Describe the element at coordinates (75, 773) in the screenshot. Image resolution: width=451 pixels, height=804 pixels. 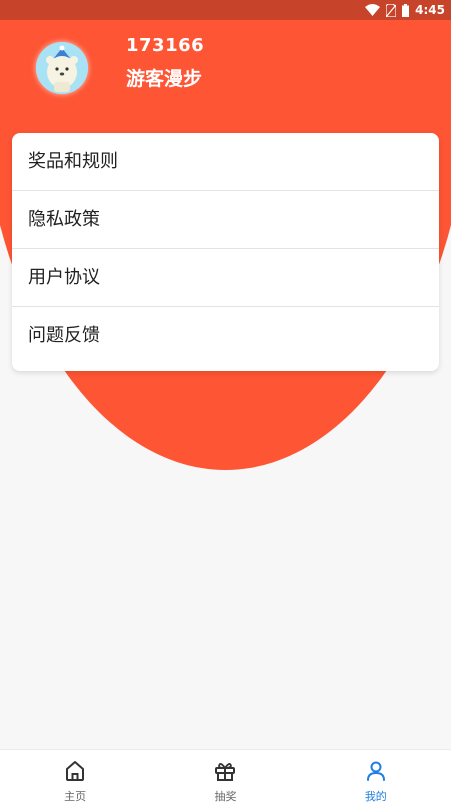
I see `home-icon` at that location.